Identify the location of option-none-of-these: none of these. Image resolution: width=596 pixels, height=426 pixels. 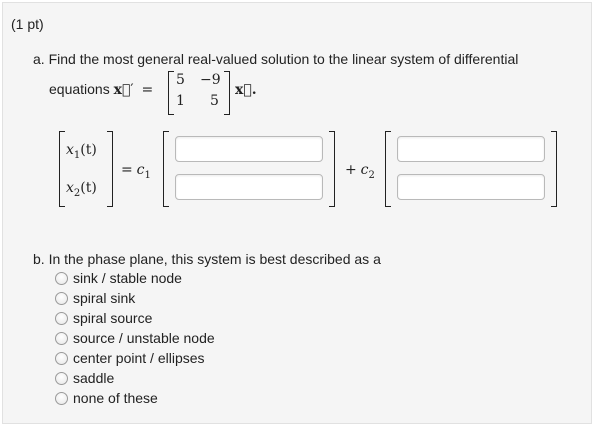
(106, 398).